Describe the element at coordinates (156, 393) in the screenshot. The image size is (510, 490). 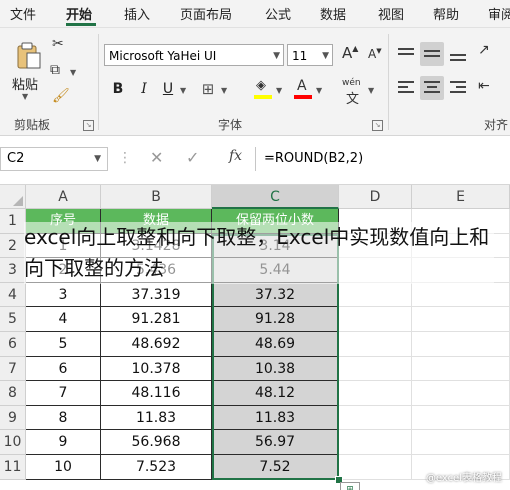
I see `cell-b8: 48.116` at that location.